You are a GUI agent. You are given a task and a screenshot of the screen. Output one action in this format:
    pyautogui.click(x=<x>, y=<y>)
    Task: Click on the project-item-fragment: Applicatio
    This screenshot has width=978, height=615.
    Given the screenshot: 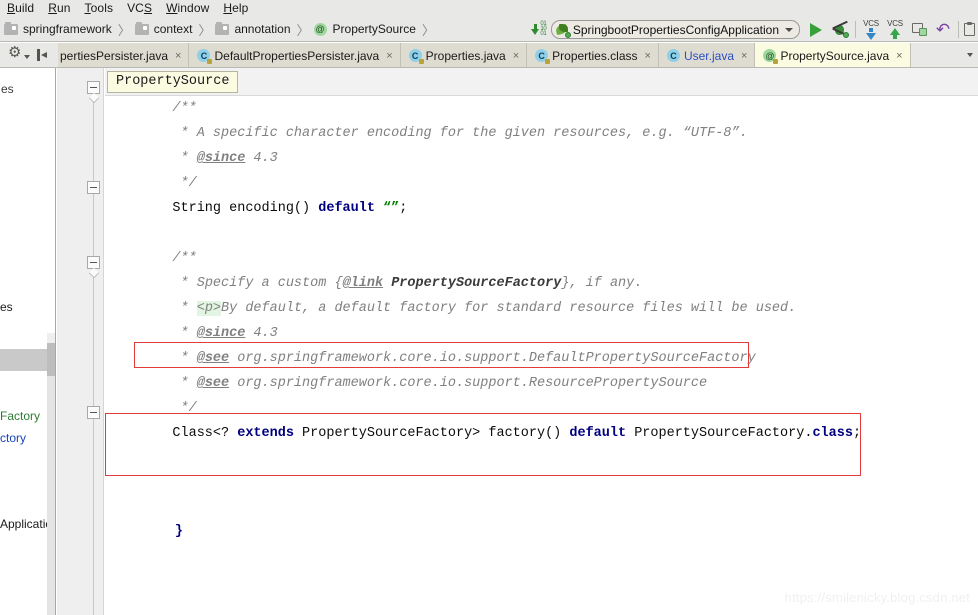 What is the action you would take?
    pyautogui.click(x=26, y=524)
    